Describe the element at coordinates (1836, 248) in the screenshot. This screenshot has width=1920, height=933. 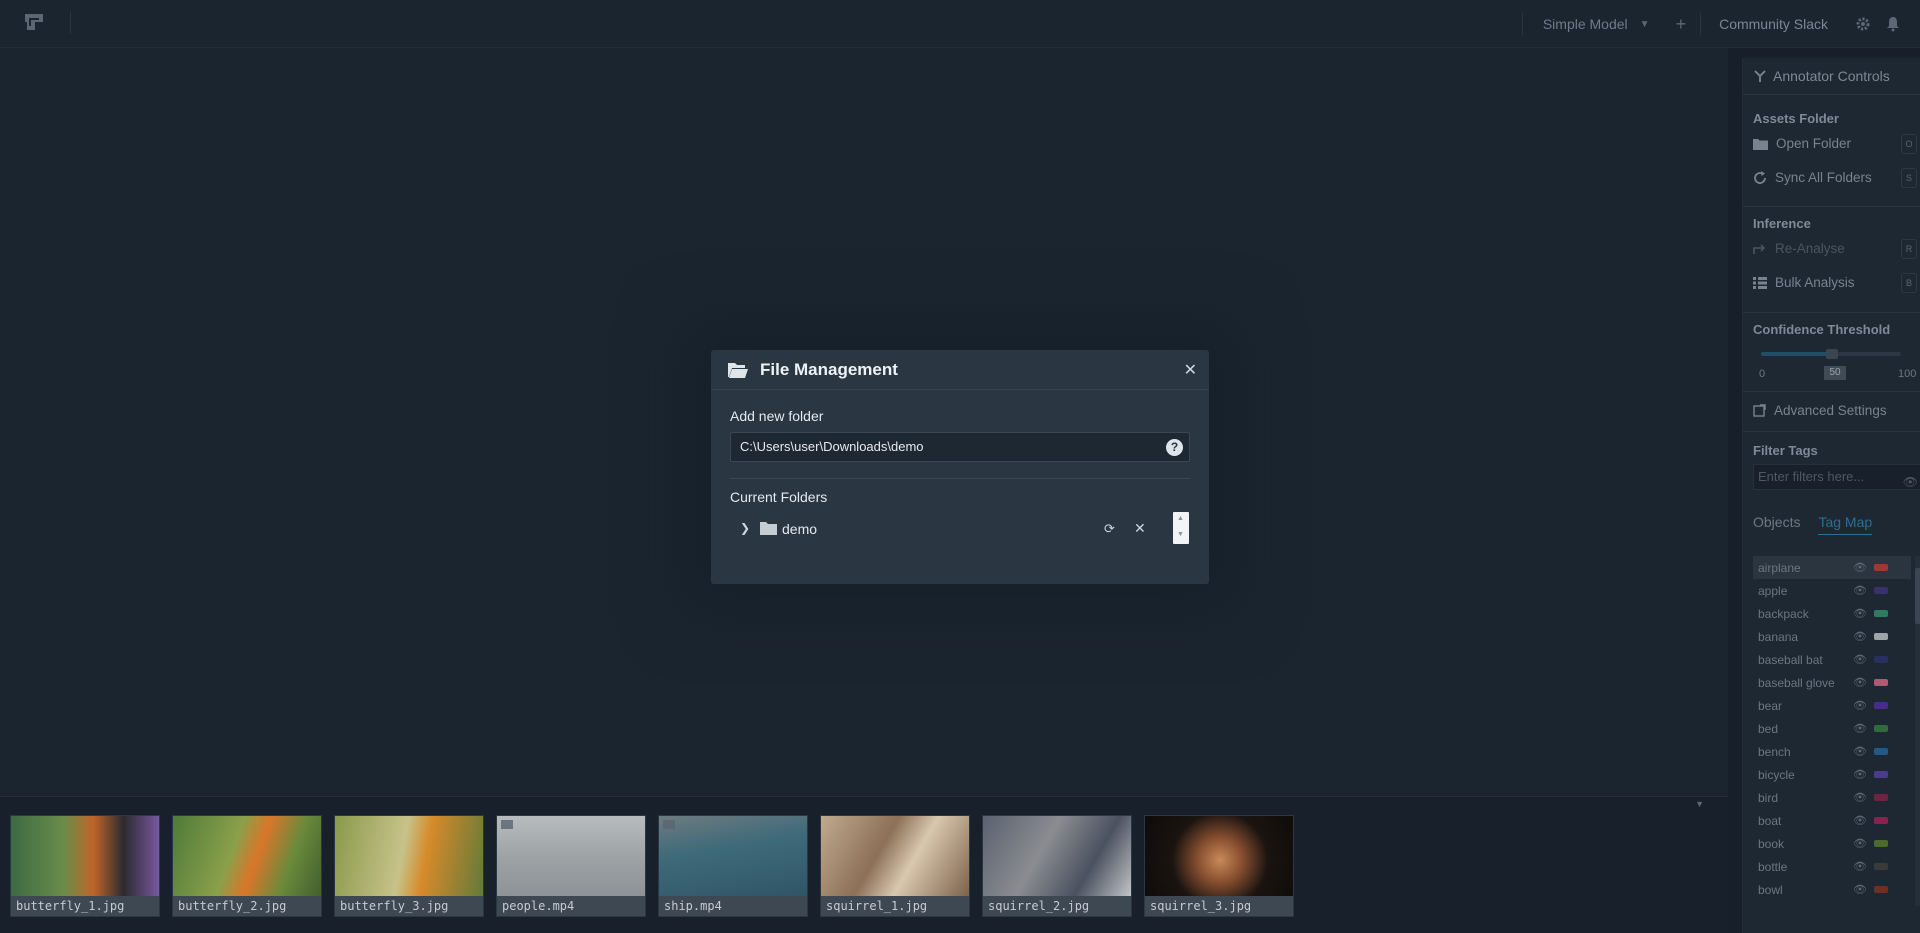
I see `re-analyse-button: Re-Analyse R` at that location.